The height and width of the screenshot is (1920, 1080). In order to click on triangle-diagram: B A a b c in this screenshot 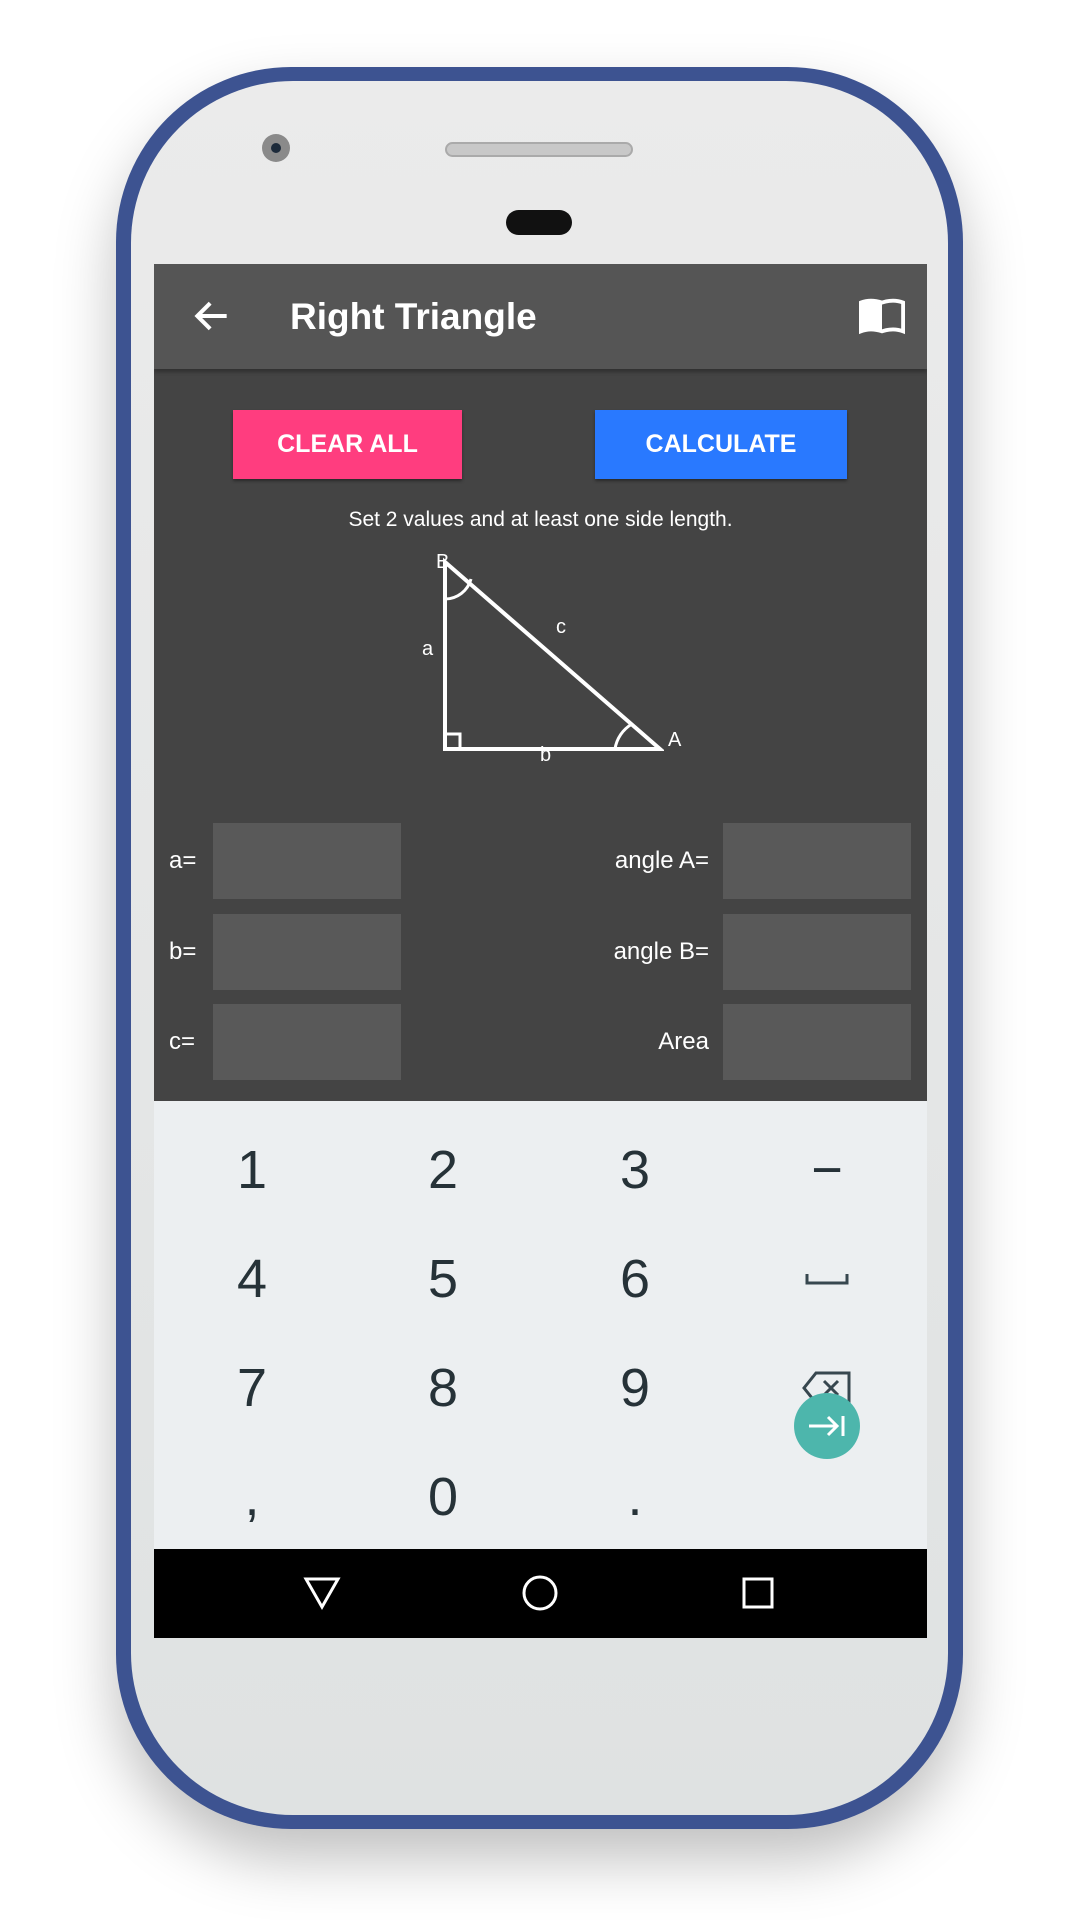, I will do `click(542, 658)`.